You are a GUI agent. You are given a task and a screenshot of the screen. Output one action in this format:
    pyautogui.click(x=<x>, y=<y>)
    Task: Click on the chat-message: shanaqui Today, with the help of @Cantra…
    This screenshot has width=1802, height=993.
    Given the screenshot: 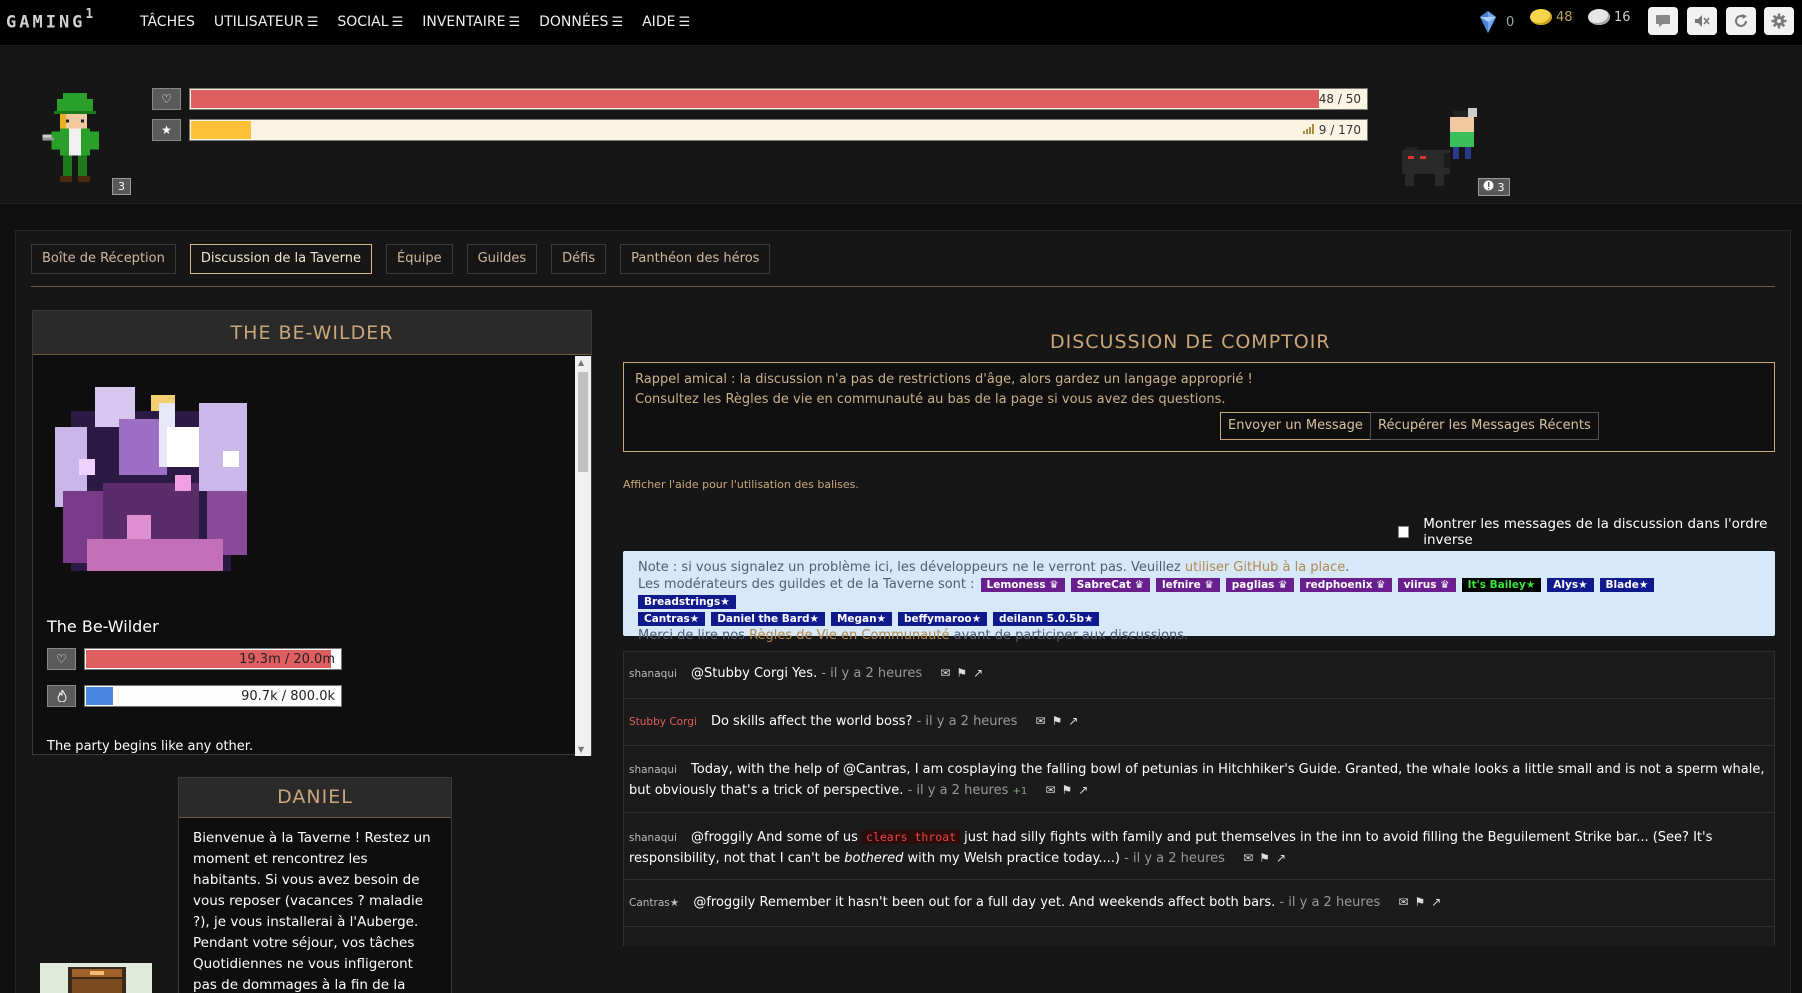 What is the action you would take?
    pyautogui.click(x=1199, y=778)
    